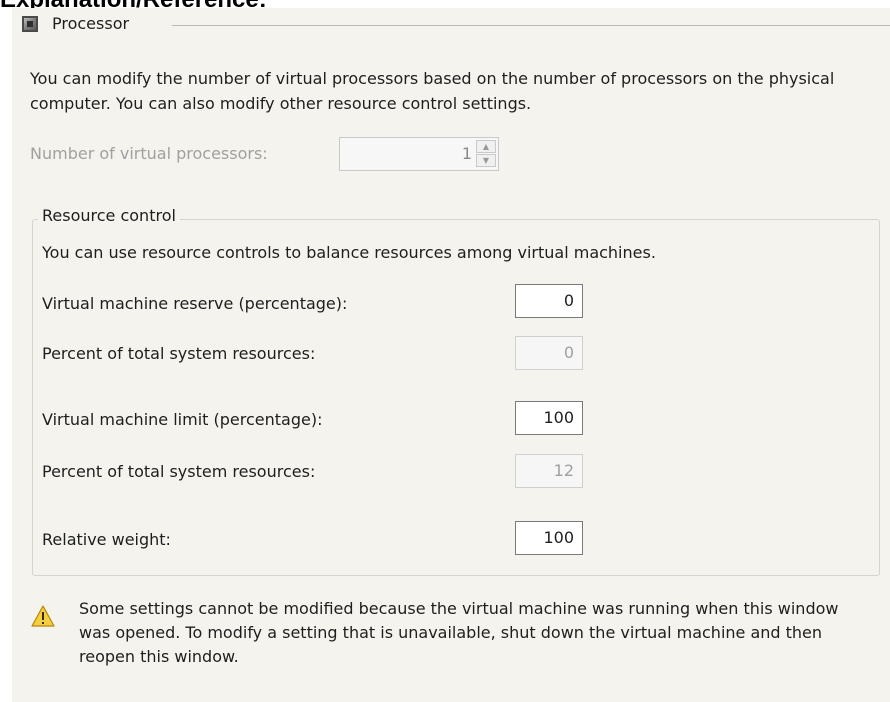 The image size is (890, 702). I want to click on spin-buttons: ▲ ▼, so click(486, 154).